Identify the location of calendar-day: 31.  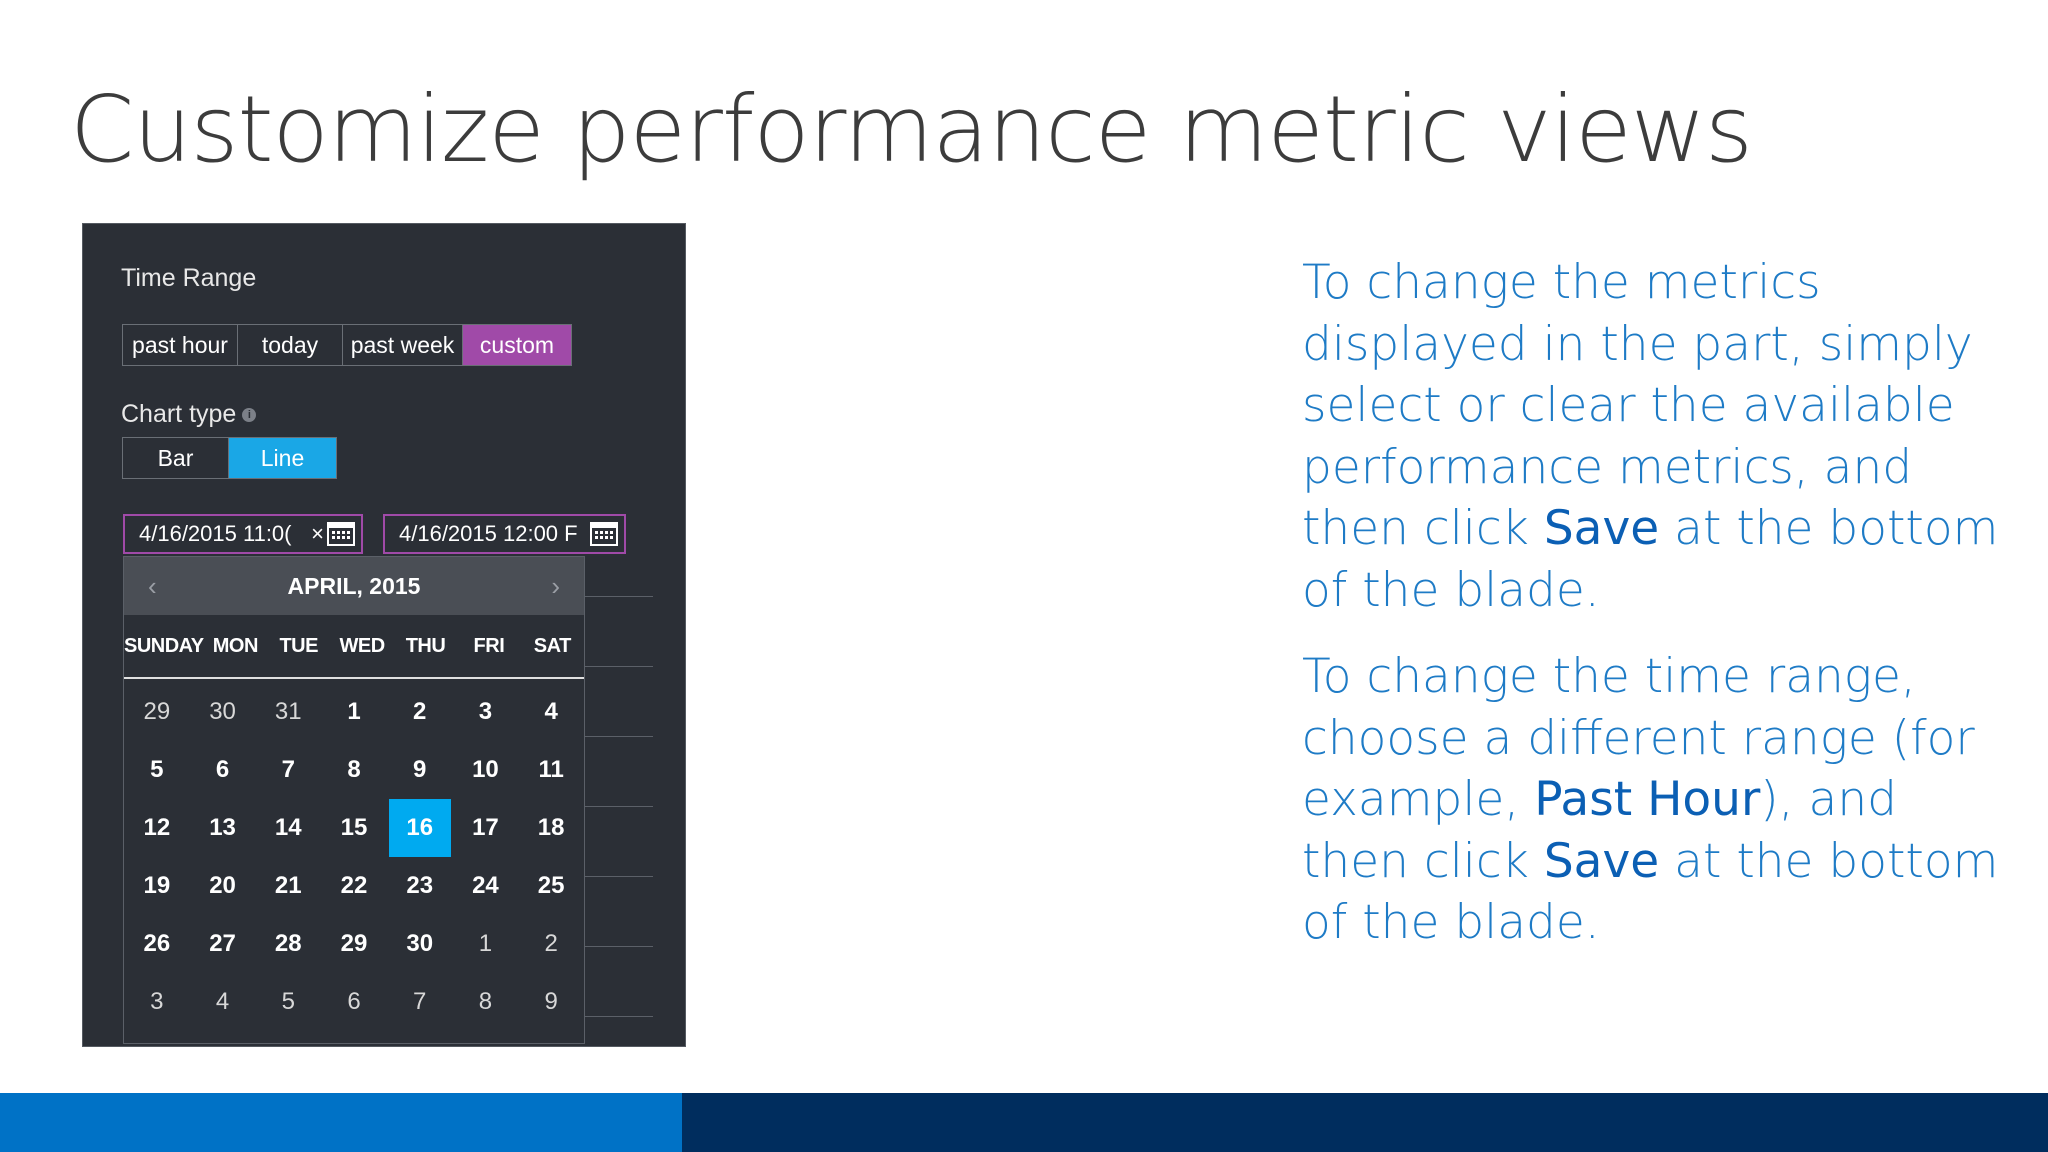
(288, 712).